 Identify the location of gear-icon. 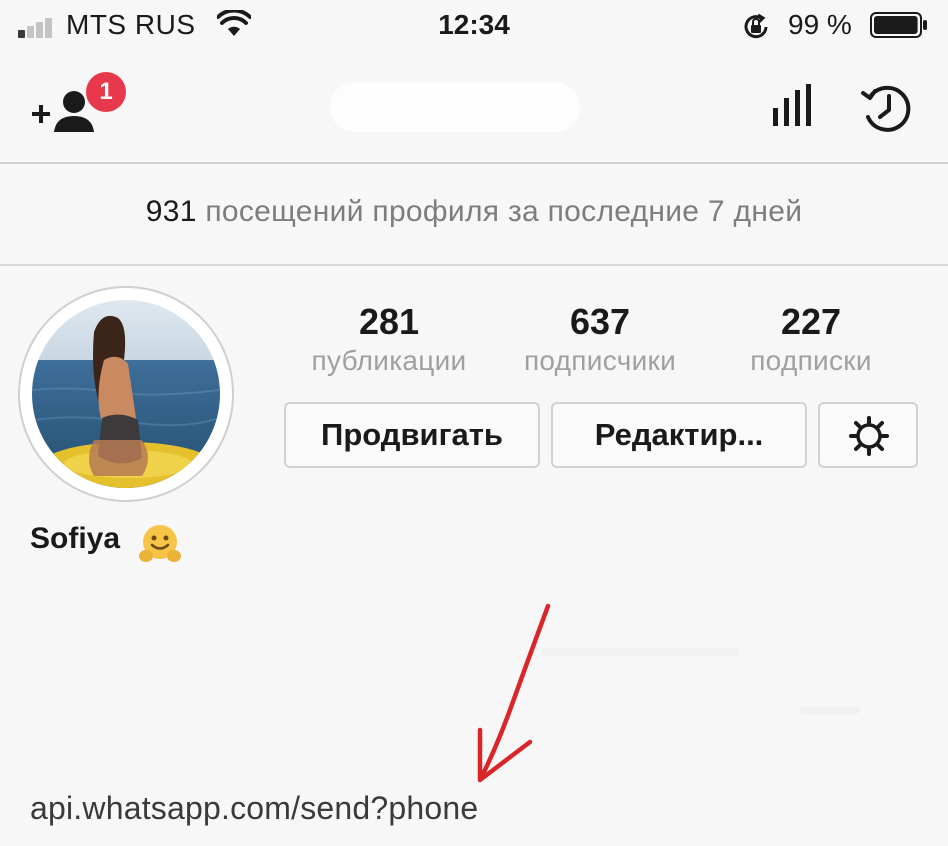
(869, 436).